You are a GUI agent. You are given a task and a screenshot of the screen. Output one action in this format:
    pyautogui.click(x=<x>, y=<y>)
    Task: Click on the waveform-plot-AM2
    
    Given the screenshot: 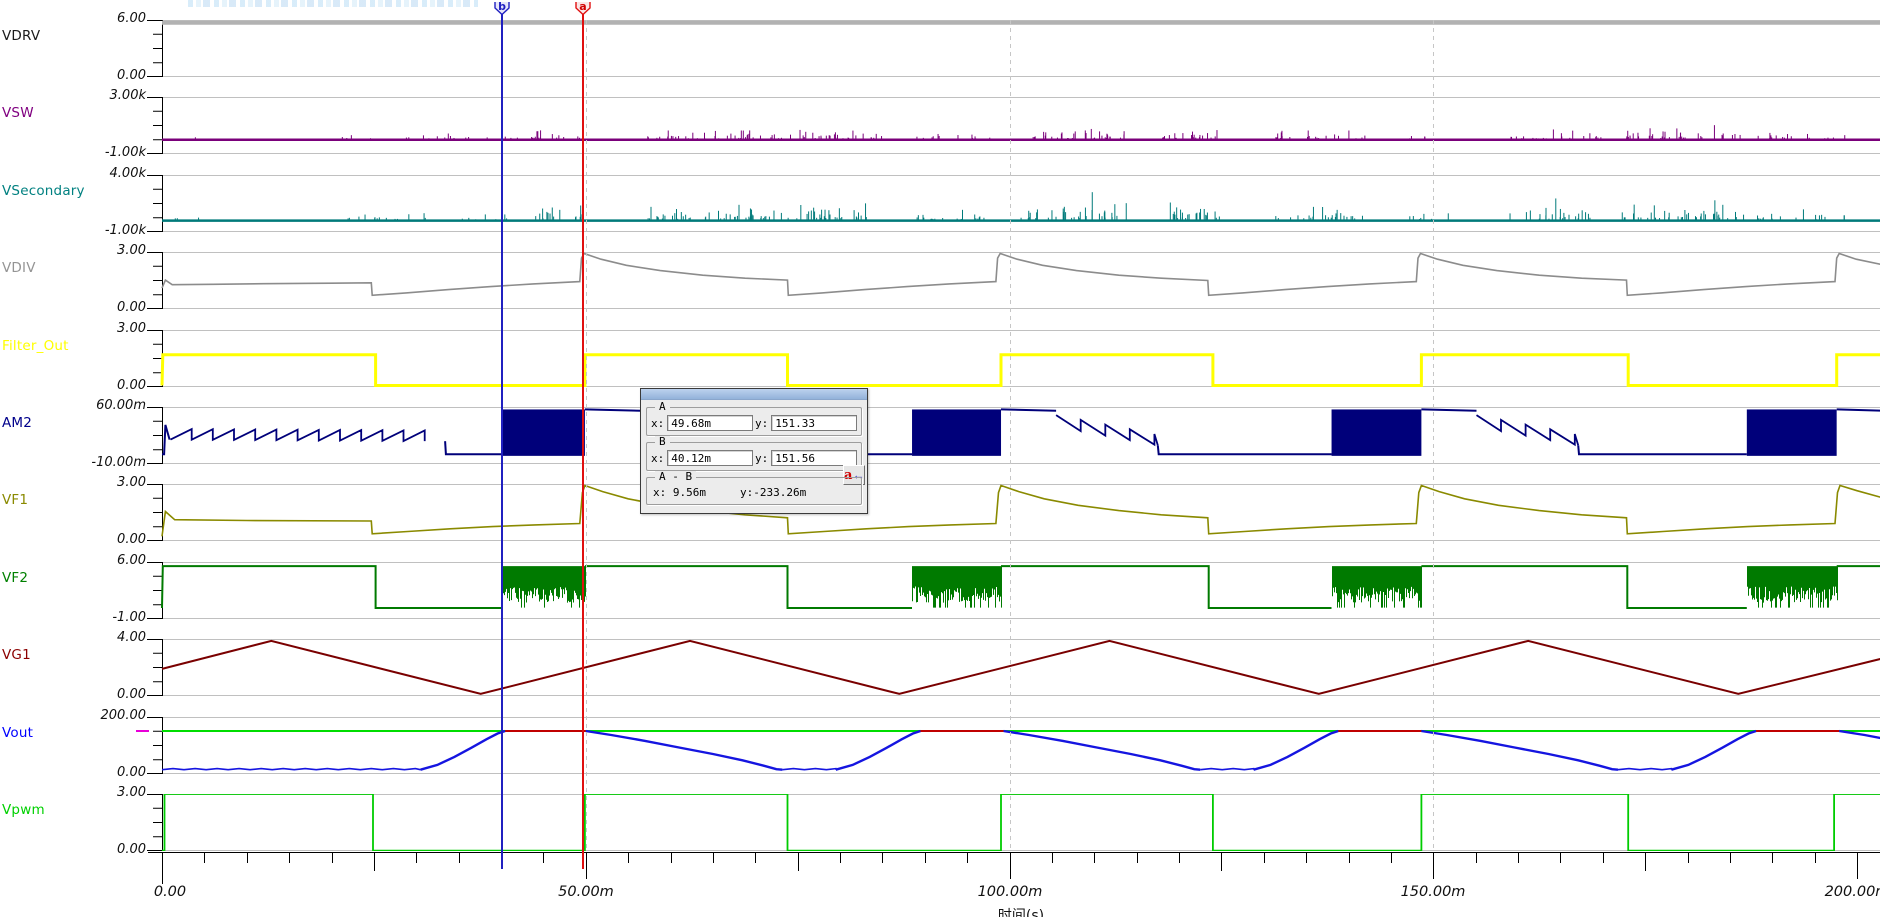 What is the action you would take?
    pyautogui.click(x=940, y=435)
    